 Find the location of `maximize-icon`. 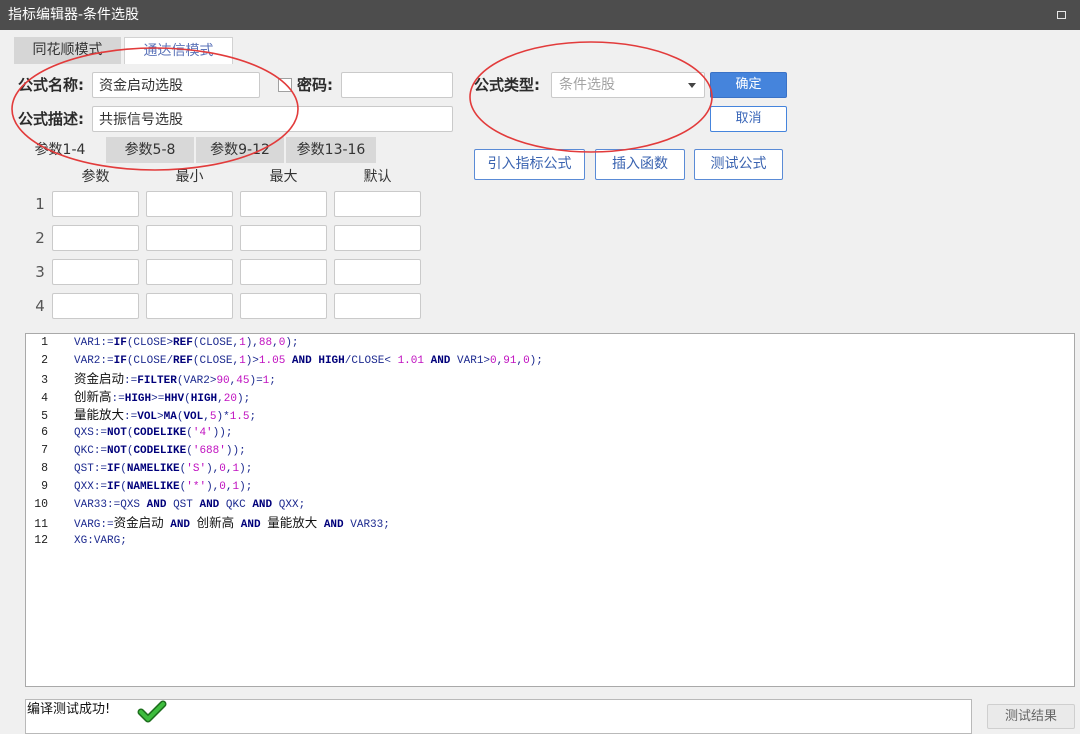

maximize-icon is located at coordinates (1061, 15).